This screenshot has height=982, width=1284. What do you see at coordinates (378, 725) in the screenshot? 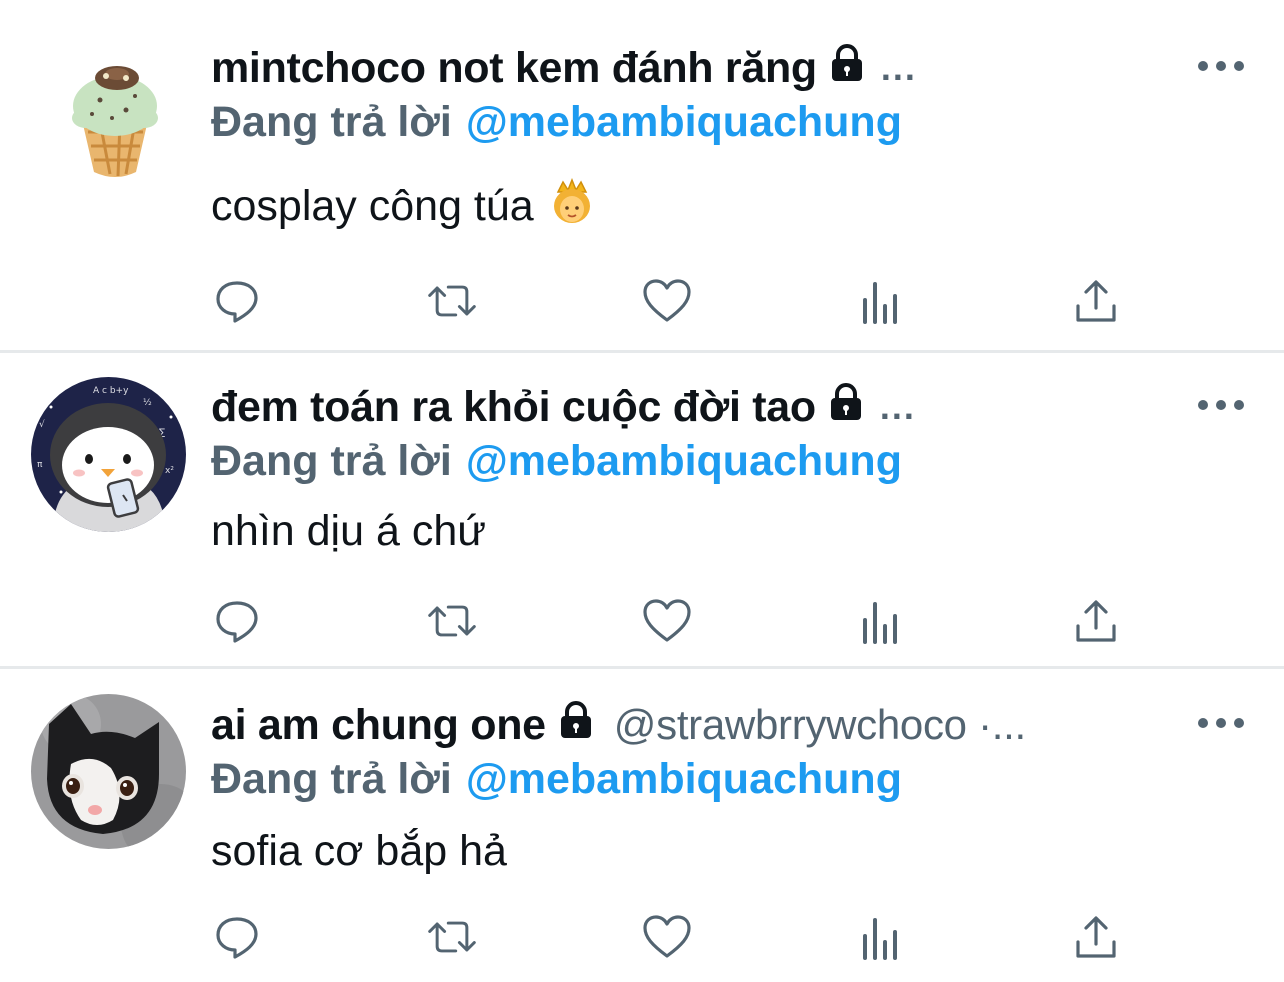
I see `display-name: ai am chung one` at bounding box center [378, 725].